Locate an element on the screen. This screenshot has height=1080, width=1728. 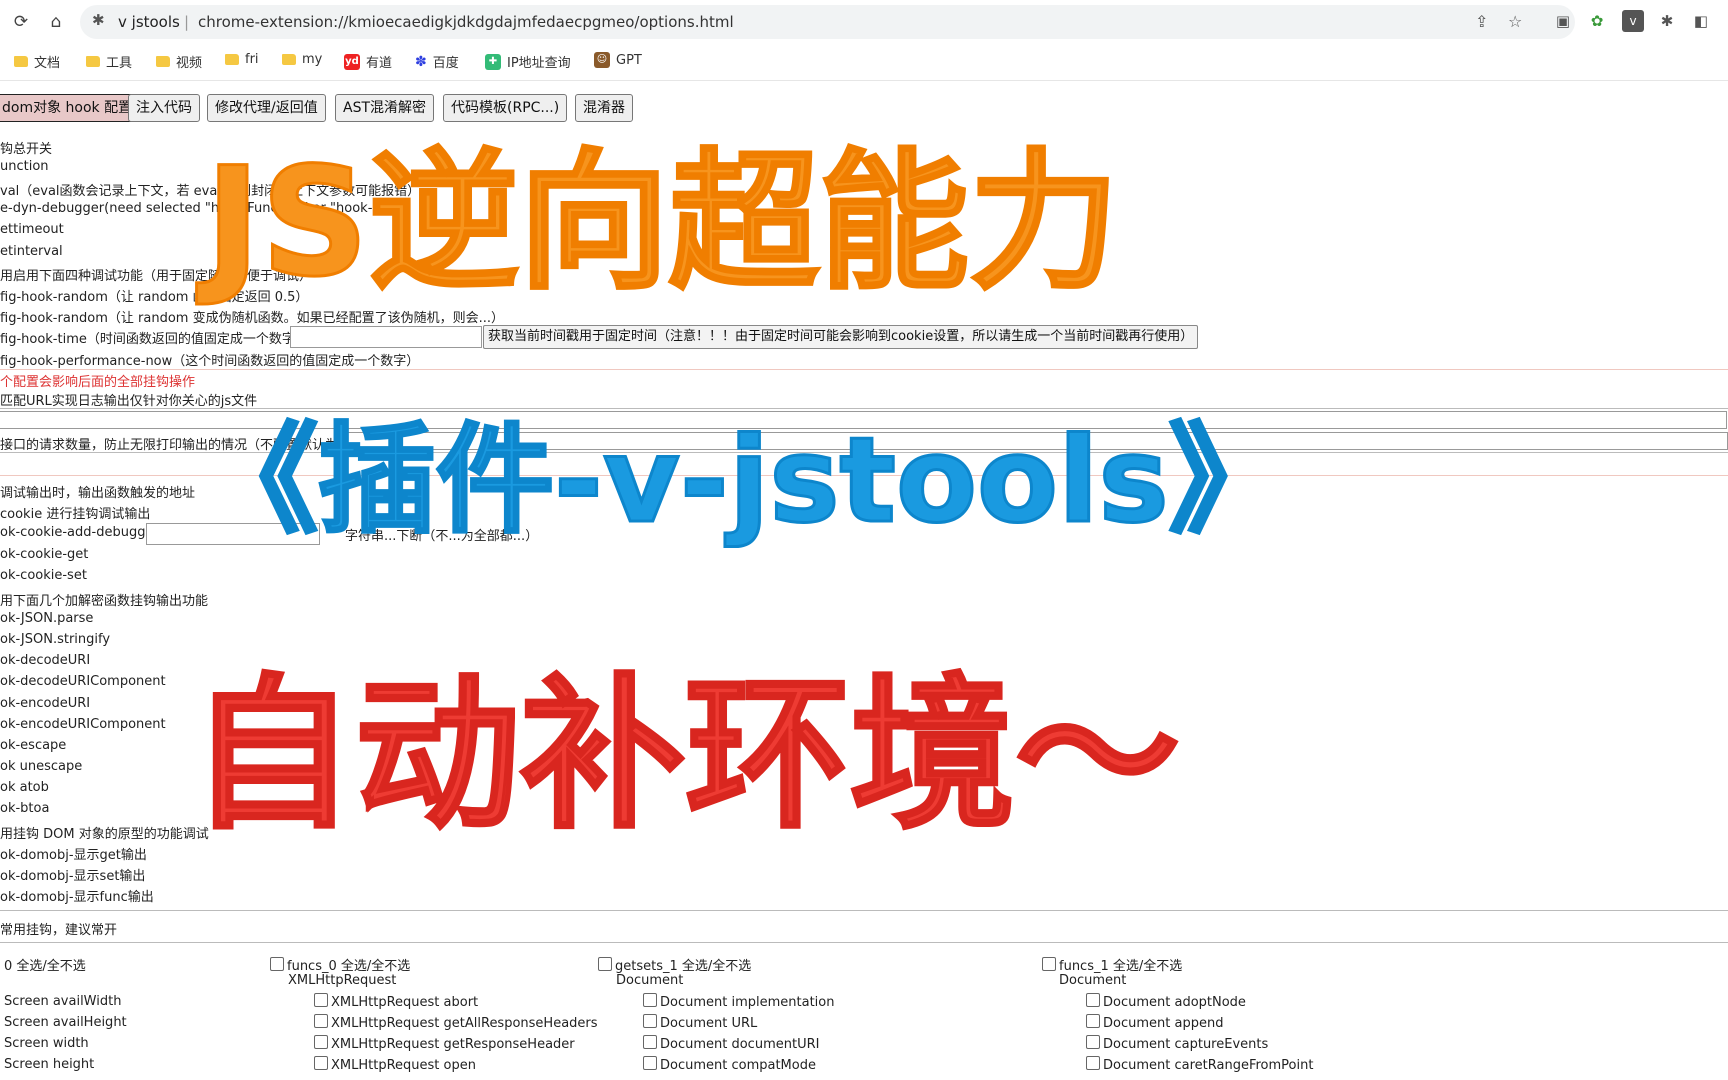
hook-item: Document documentURI is located at coordinates (731, 1043).